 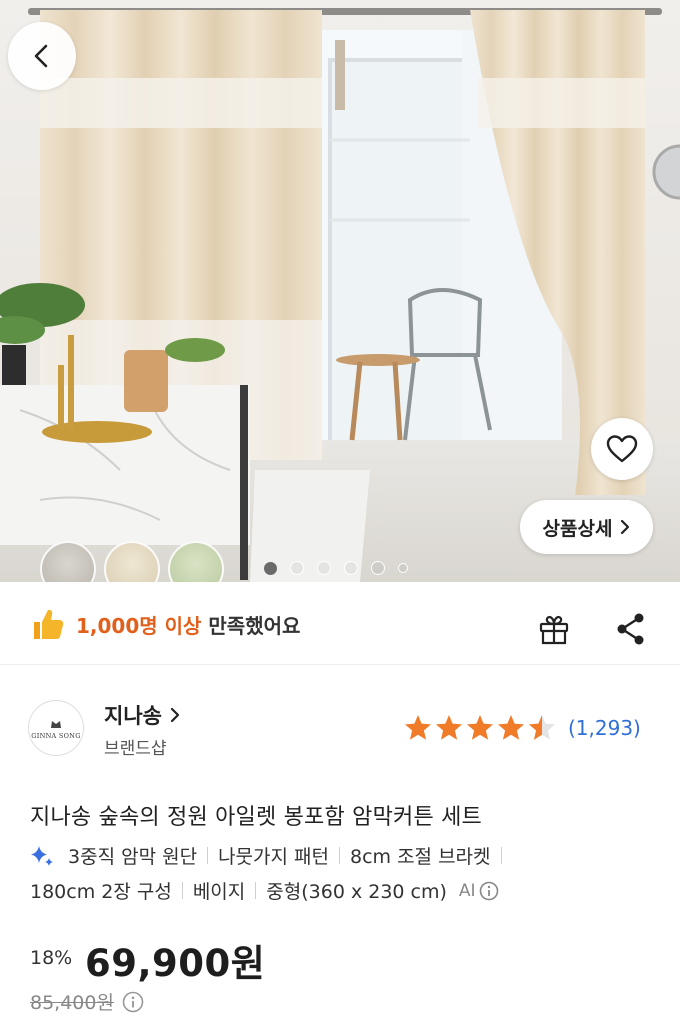 What do you see at coordinates (340, 664) in the screenshot?
I see `section-divider` at bounding box center [340, 664].